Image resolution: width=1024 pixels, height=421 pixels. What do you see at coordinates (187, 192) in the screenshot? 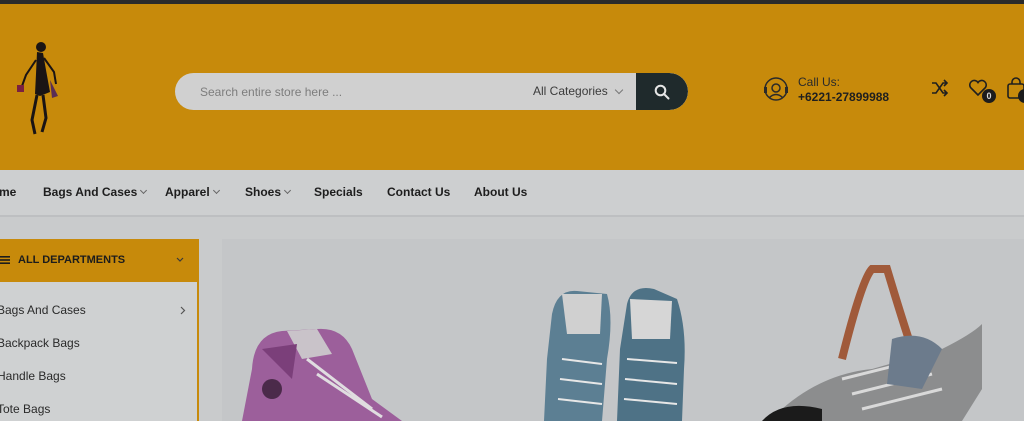
I see `nav-item-label: Apparel` at bounding box center [187, 192].